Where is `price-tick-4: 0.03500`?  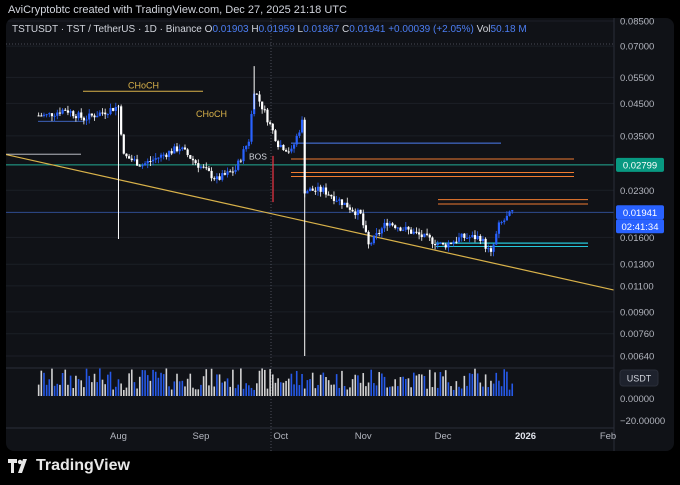 price-tick-4: 0.03500 is located at coordinates (637, 136).